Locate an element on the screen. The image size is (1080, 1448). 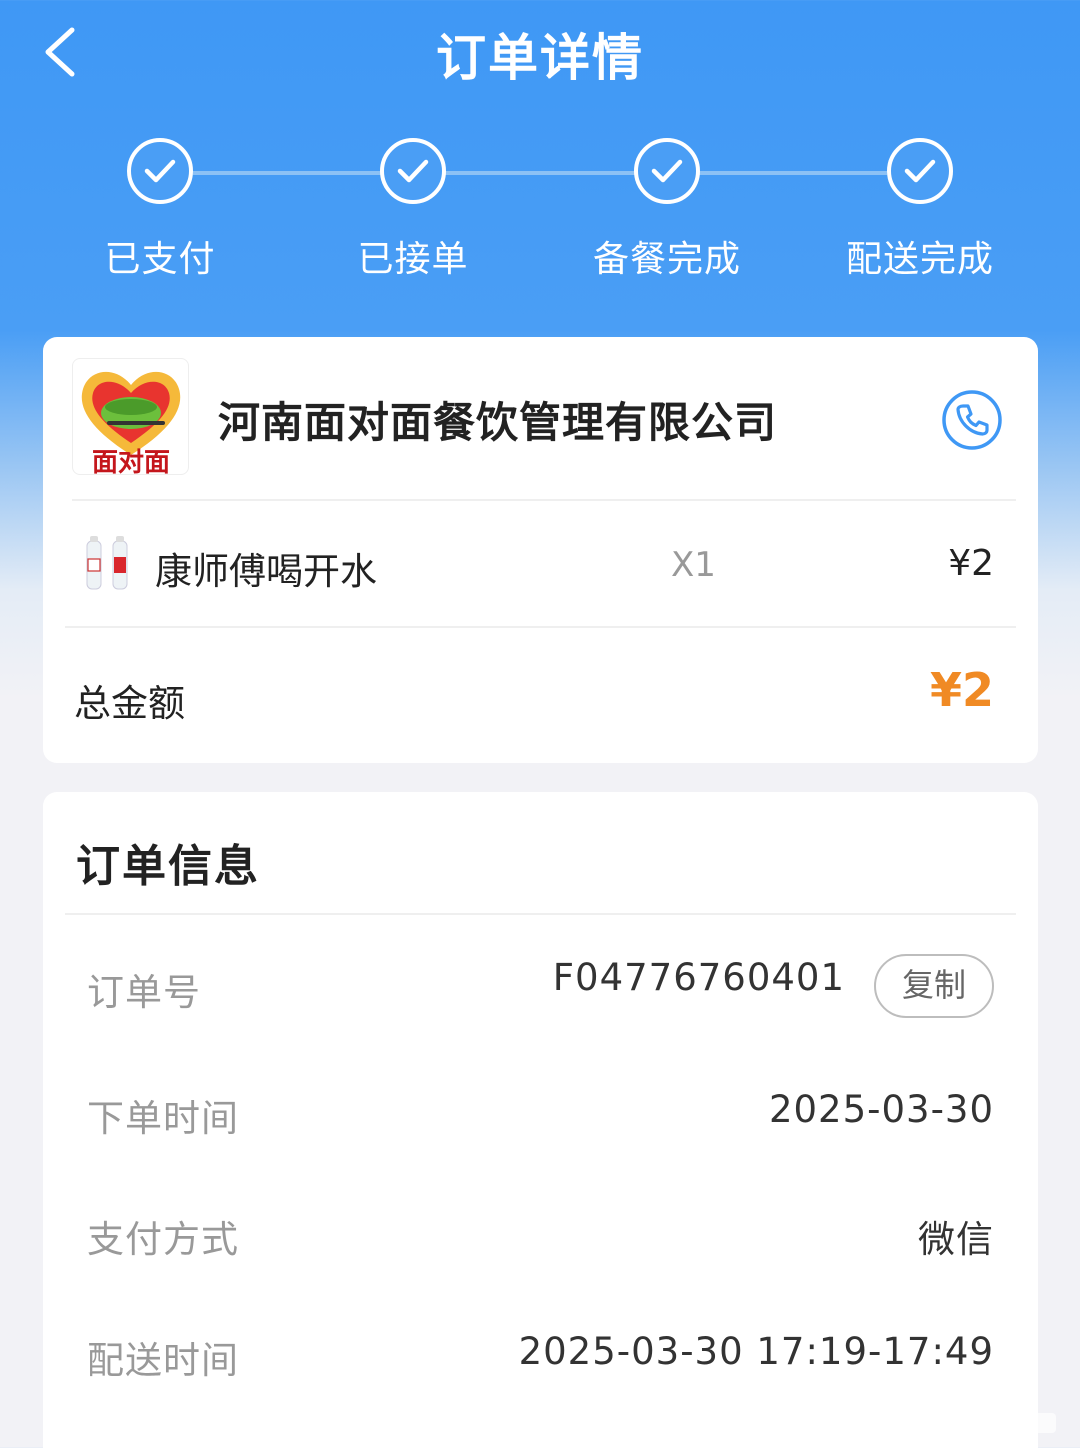
delivery-time-row: 配送时间 2025-03-30 17:19-17:49 is located at coordinates (540, 1351).